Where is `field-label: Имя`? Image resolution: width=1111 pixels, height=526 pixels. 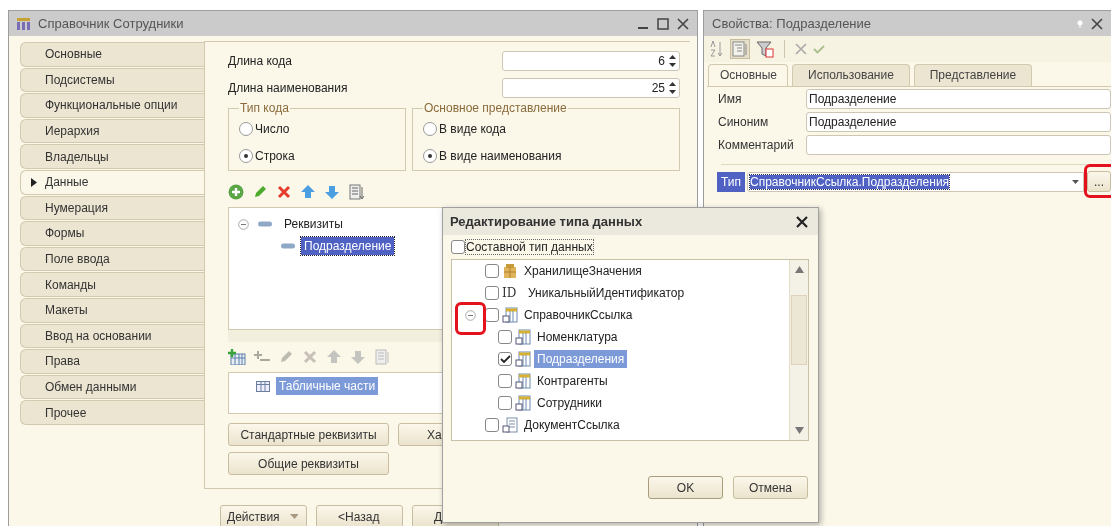
field-label: Имя is located at coordinates (730, 98).